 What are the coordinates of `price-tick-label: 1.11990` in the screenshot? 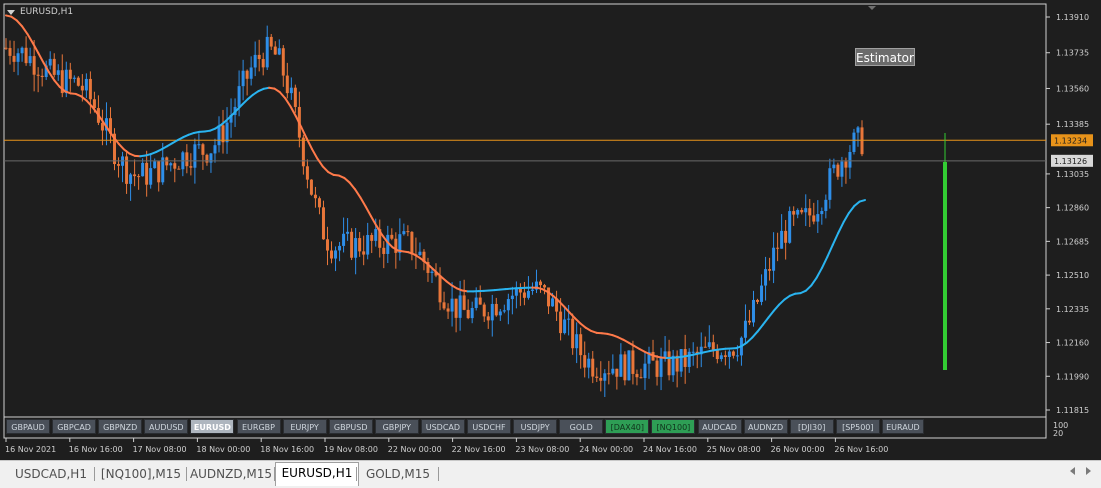 It's located at (1072, 376).